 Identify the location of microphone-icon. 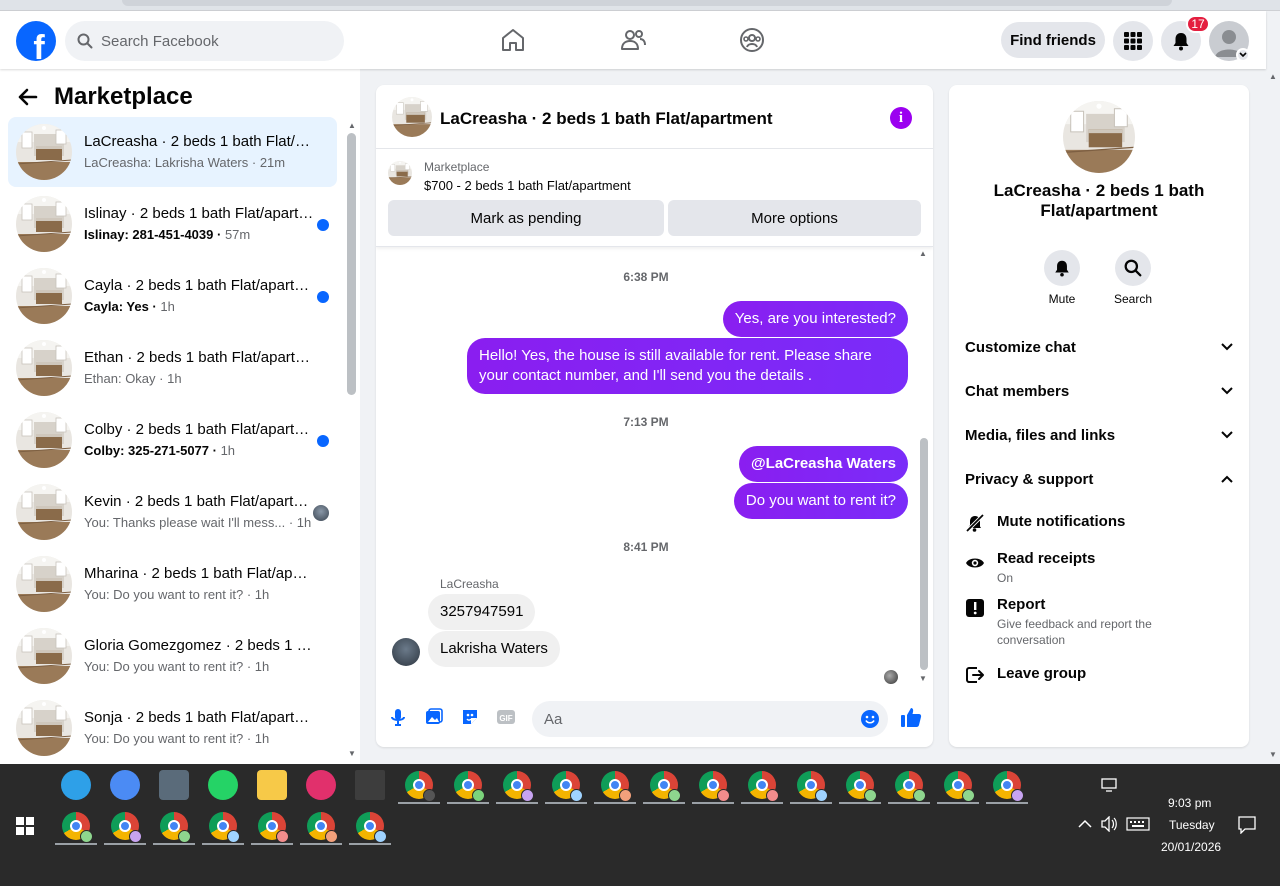
(398, 717).